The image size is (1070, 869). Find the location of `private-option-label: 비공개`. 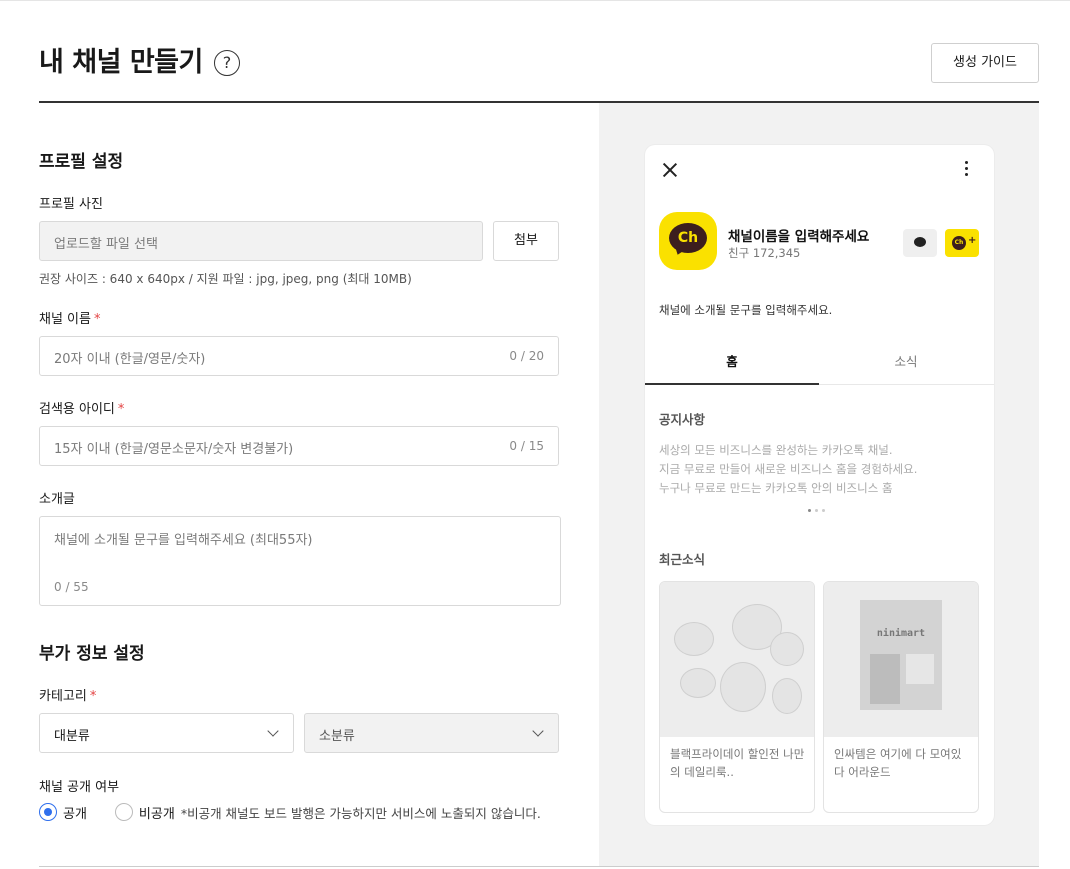

private-option-label: 비공개 is located at coordinates (157, 812).